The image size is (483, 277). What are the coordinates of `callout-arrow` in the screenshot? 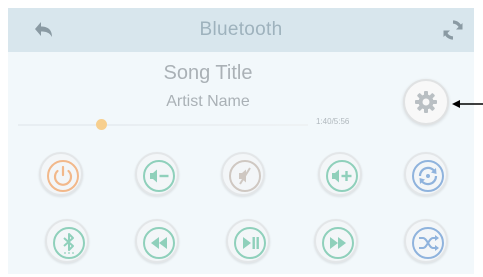 It's located at (467, 104).